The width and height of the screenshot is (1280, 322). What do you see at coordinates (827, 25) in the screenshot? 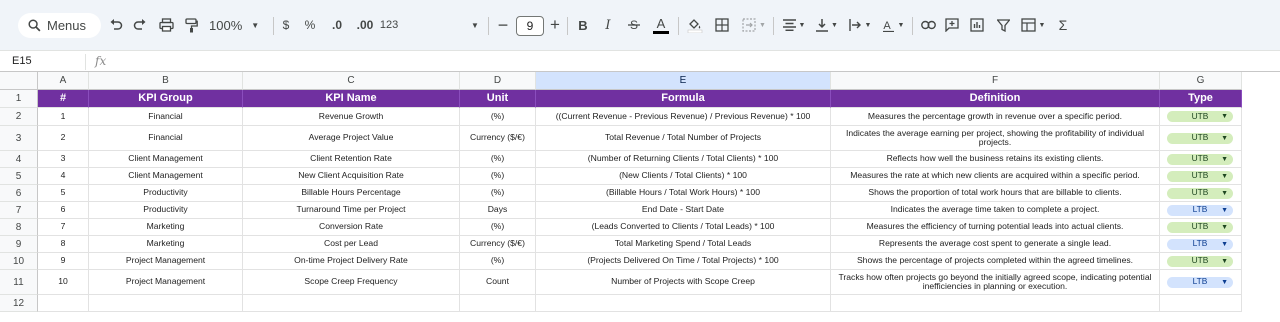
I see `vertical-align-icon: ▼` at bounding box center [827, 25].